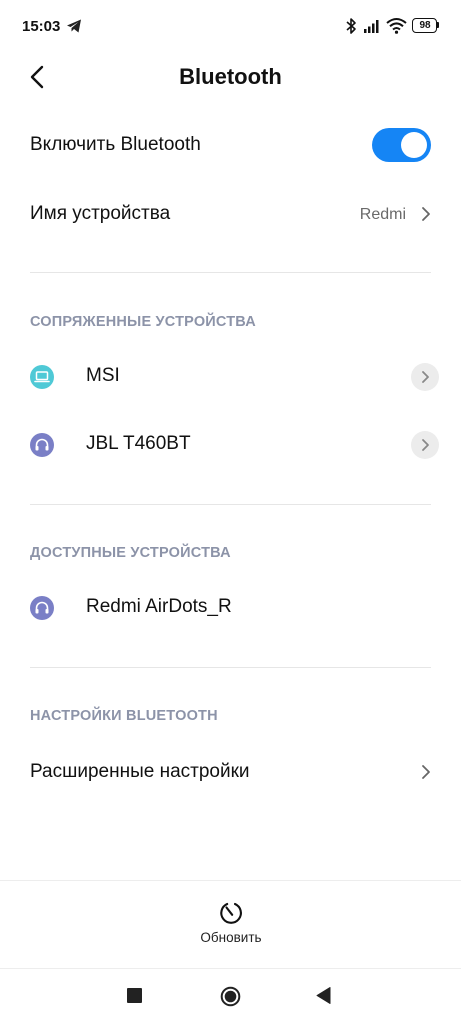  Describe the element at coordinates (143, 322) in the screenshot. I see `paired-devices-header: СОПРЯЖЕННЫЕ УСТРОЙСТВА` at that location.